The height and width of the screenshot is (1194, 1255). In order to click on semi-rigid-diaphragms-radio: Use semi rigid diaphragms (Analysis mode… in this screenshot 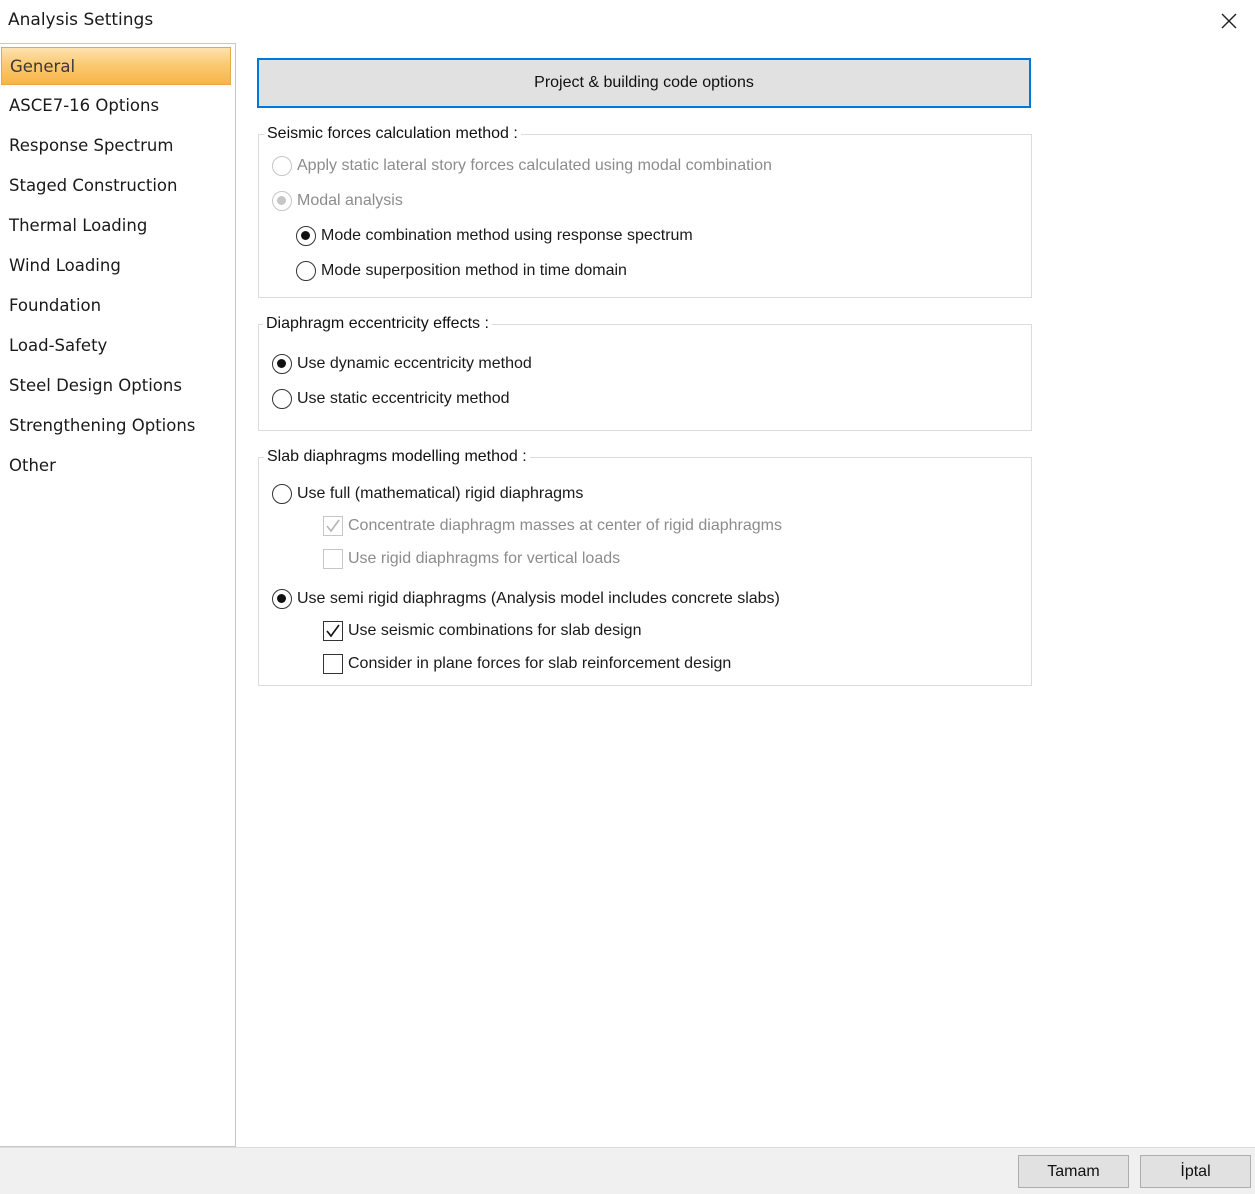, I will do `click(526, 599)`.